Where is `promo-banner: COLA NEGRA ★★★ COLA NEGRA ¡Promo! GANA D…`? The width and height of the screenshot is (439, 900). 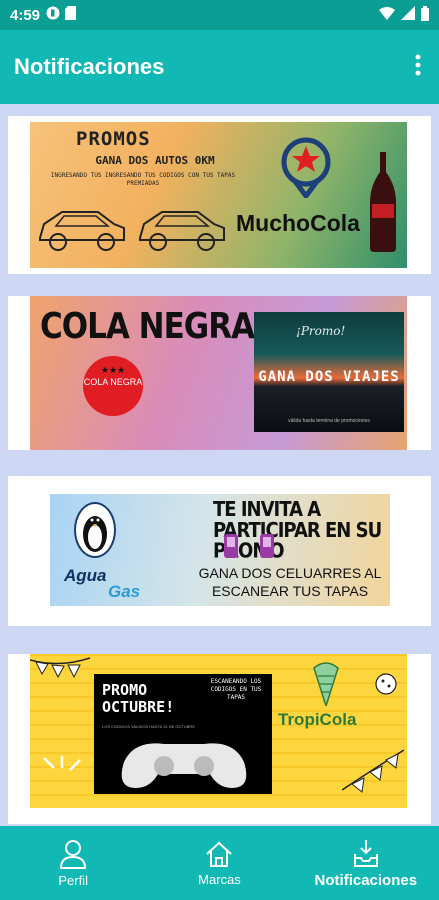
promo-banner: COLA NEGRA ★★★ COLA NEGRA ¡Promo! GANA D… is located at coordinates (218, 373).